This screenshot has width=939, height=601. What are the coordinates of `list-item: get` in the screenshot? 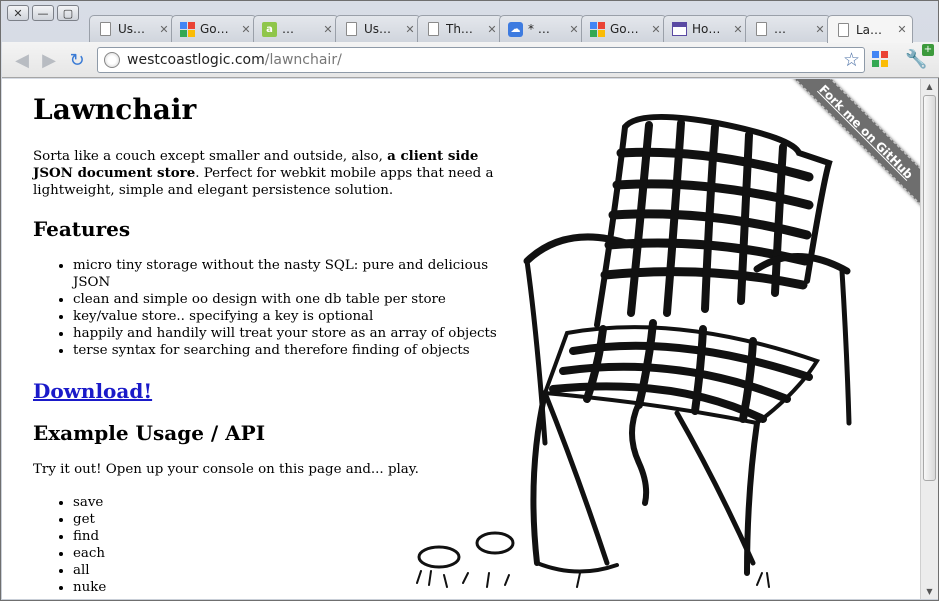 It's located at (293, 519).